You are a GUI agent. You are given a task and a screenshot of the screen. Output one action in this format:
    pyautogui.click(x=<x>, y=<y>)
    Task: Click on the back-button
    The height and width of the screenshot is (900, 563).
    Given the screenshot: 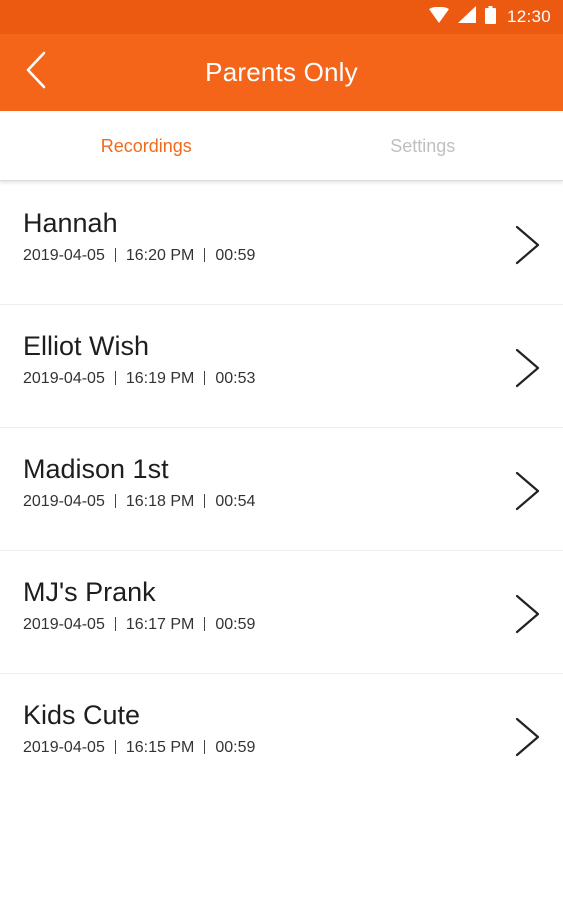 What is the action you would take?
    pyautogui.click(x=36, y=72)
    